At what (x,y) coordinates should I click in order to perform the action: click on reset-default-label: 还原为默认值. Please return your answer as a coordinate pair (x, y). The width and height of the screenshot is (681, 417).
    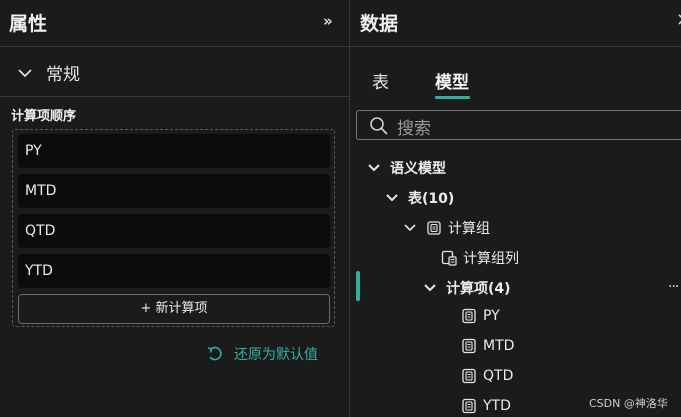
    Looking at the image, I should click on (276, 355).